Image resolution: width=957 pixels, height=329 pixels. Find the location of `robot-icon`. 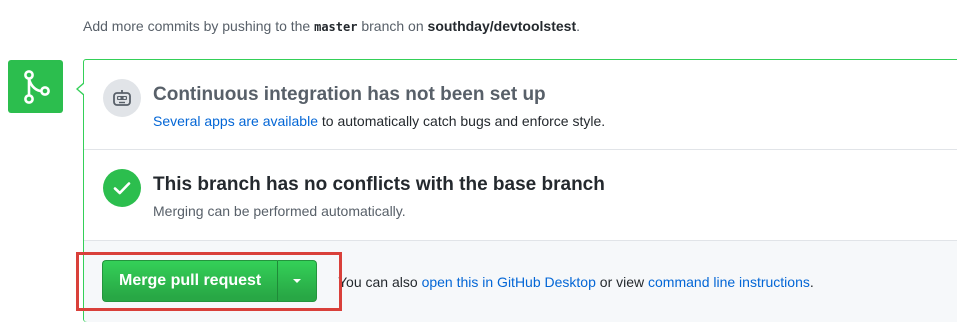

robot-icon is located at coordinates (122, 98).